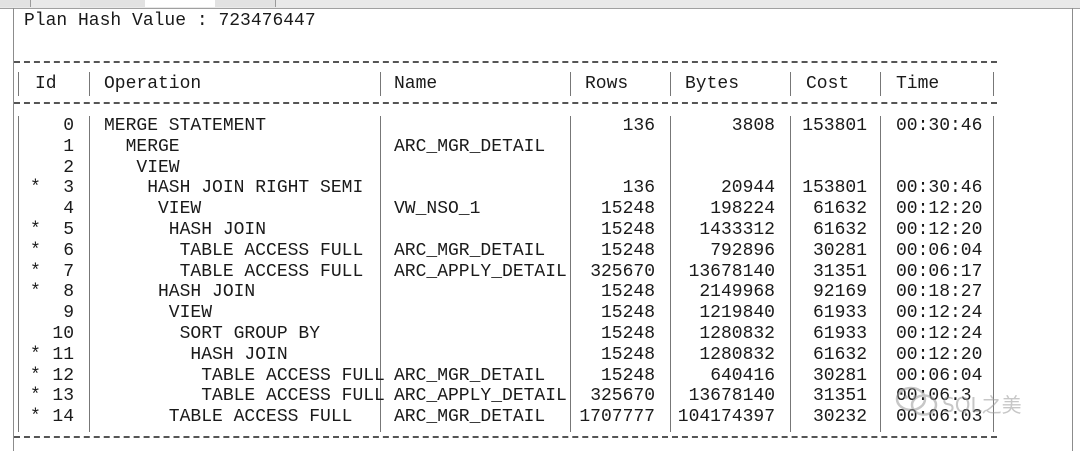 The height and width of the screenshot is (451, 1080). What do you see at coordinates (480, 271) in the screenshot?
I see `cell-name: ARC_APPLY_DETAIL` at bounding box center [480, 271].